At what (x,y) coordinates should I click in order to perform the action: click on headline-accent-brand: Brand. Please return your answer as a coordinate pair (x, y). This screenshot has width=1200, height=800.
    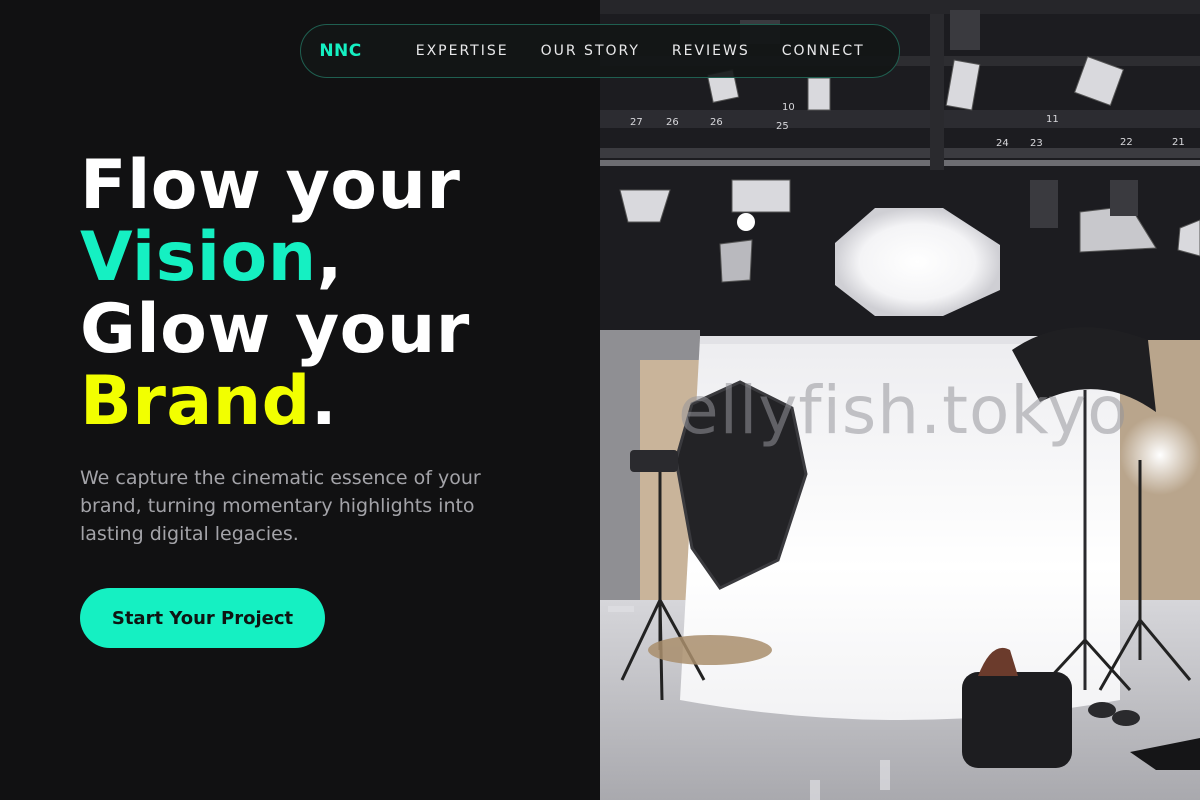
    Looking at the image, I should click on (195, 401).